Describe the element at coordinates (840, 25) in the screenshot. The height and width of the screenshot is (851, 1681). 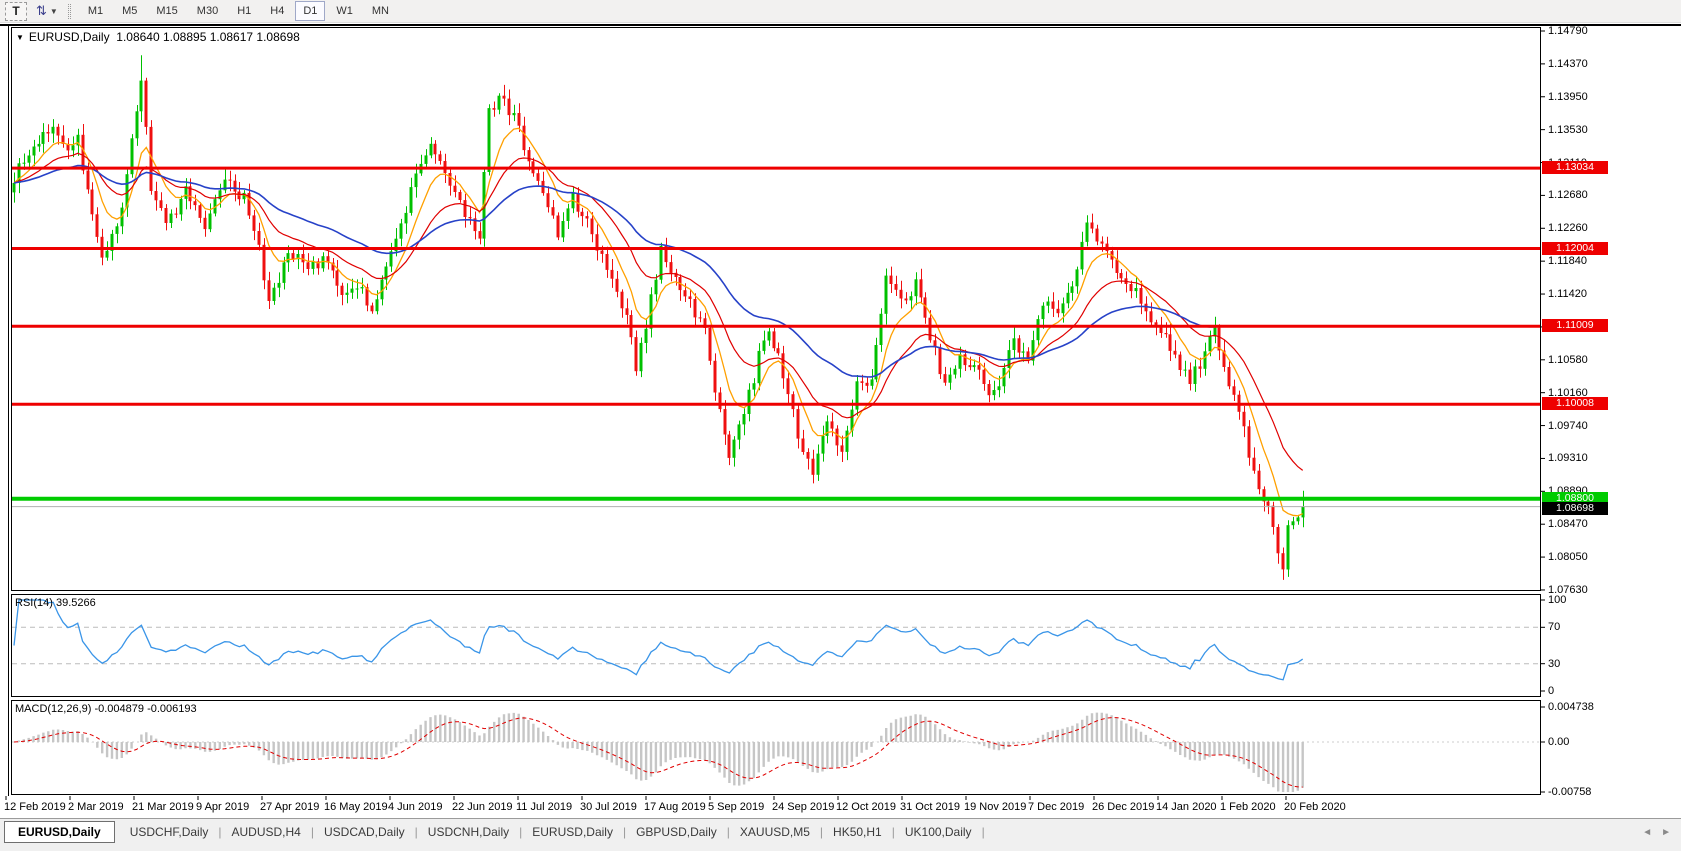
I see `chart-window-top-border` at that location.